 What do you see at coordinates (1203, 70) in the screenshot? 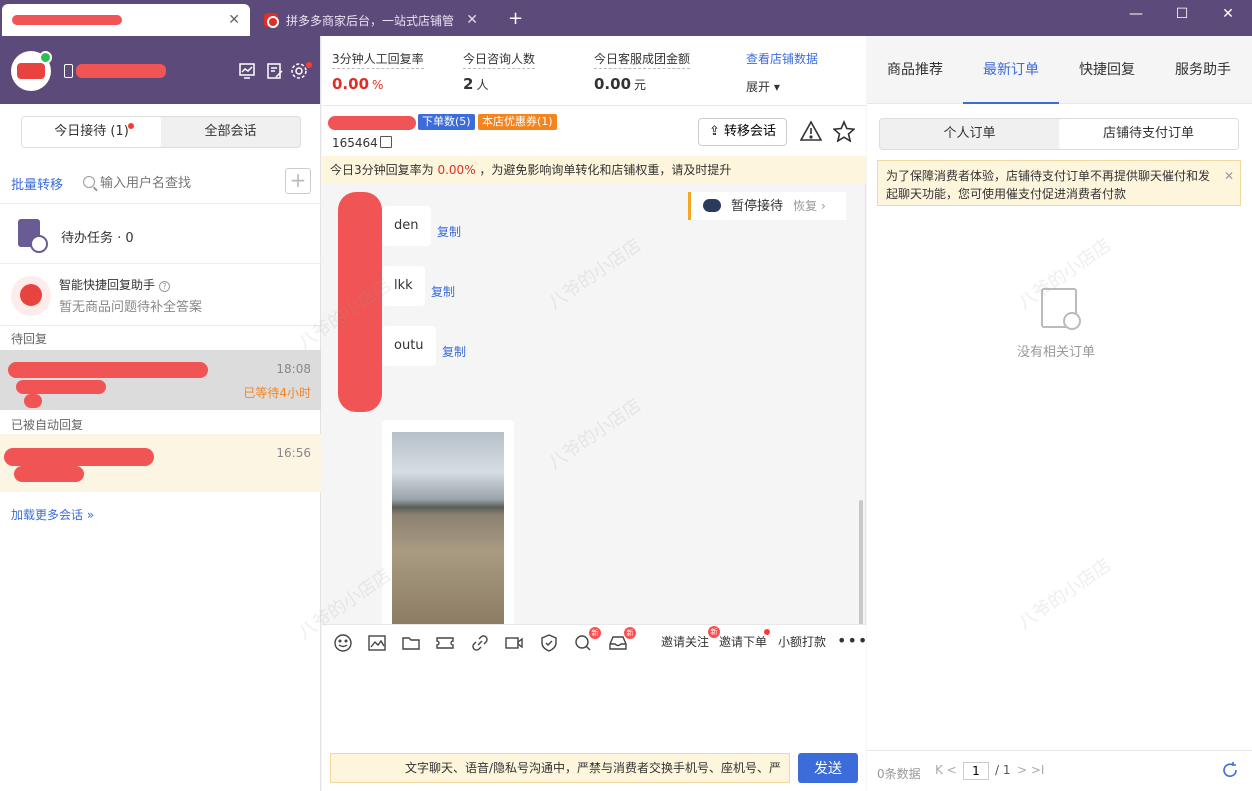
I see `tab-service-assistant: 服务助手` at bounding box center [1203, 70].